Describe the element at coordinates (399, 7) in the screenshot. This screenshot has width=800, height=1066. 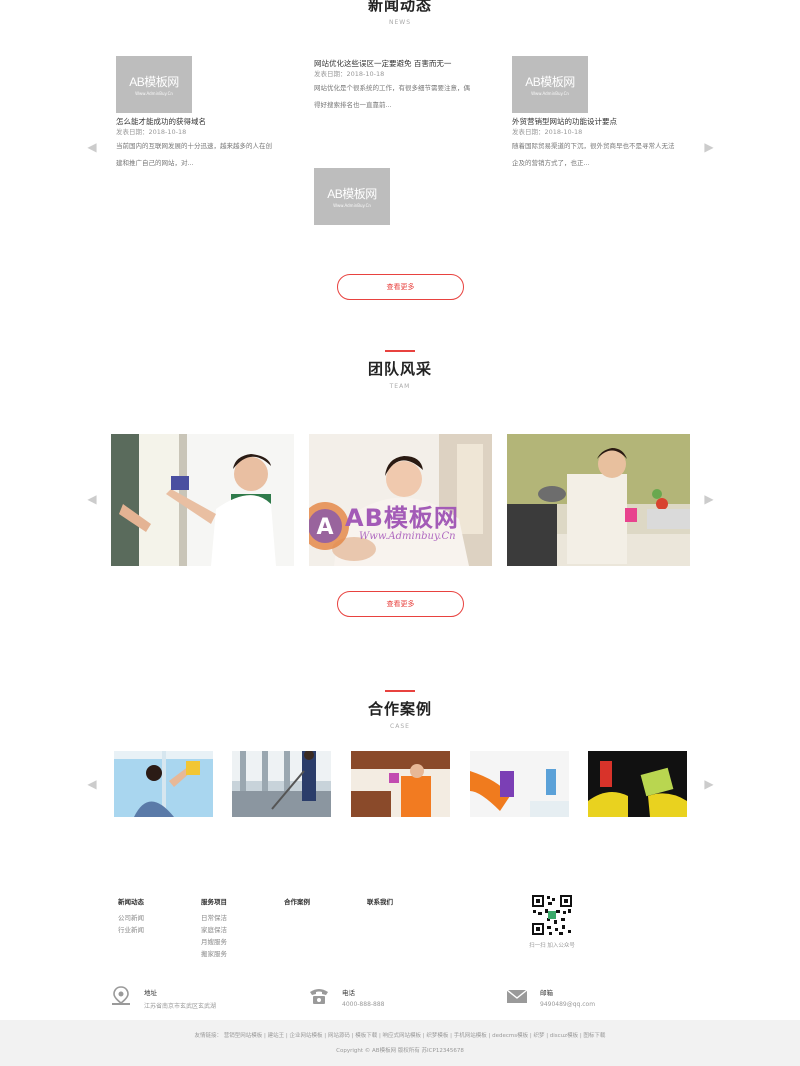
I see `news-heading: 新闻动态` at that location.